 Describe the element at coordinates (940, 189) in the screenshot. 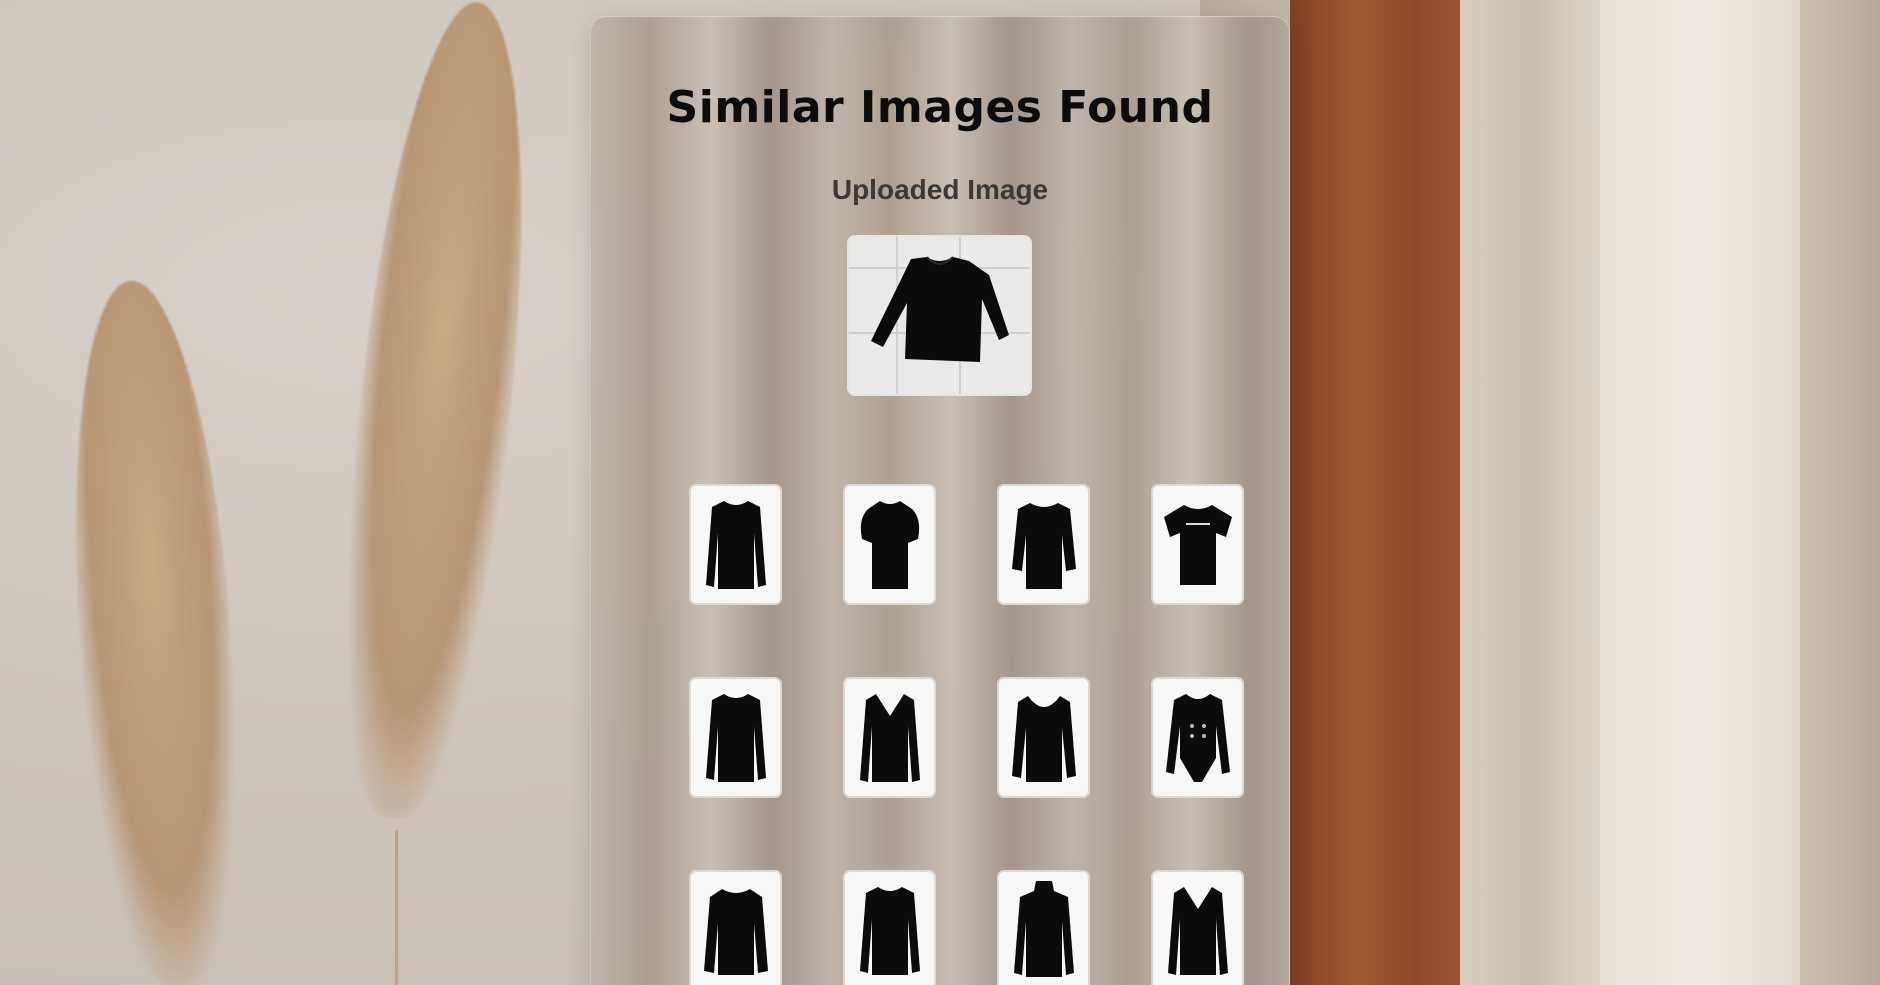

I see `uploaded-image-heading: Uploaded Image` at that location.